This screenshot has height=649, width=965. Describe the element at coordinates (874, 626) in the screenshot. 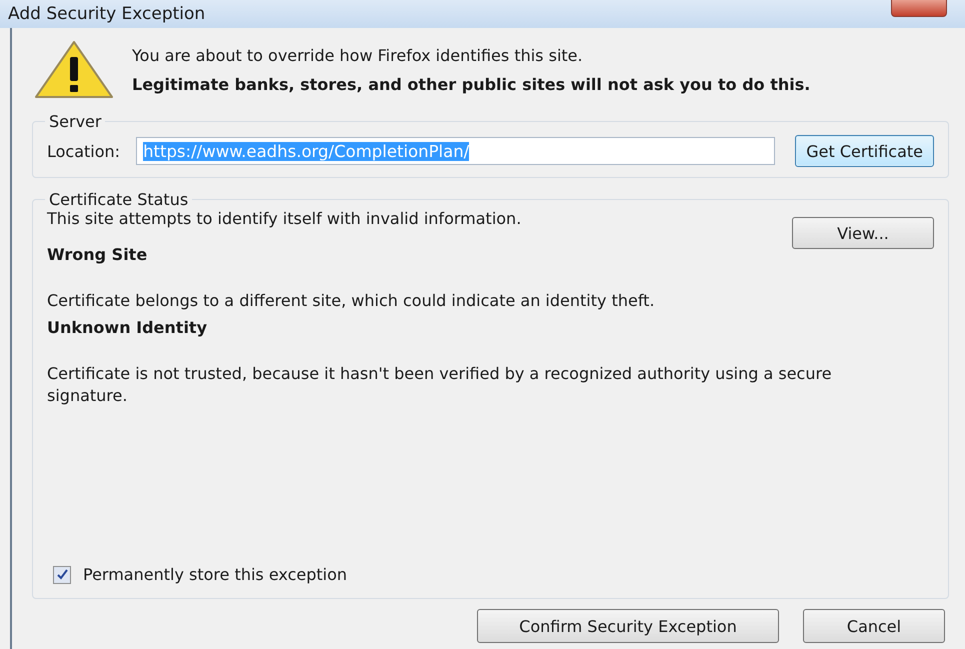

I see `cancel-button: Cancel` at that location.